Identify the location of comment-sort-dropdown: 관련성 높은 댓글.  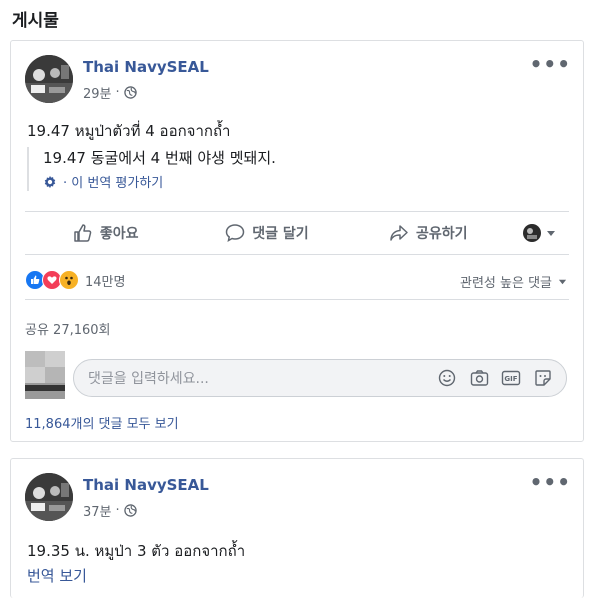
(513, 281).